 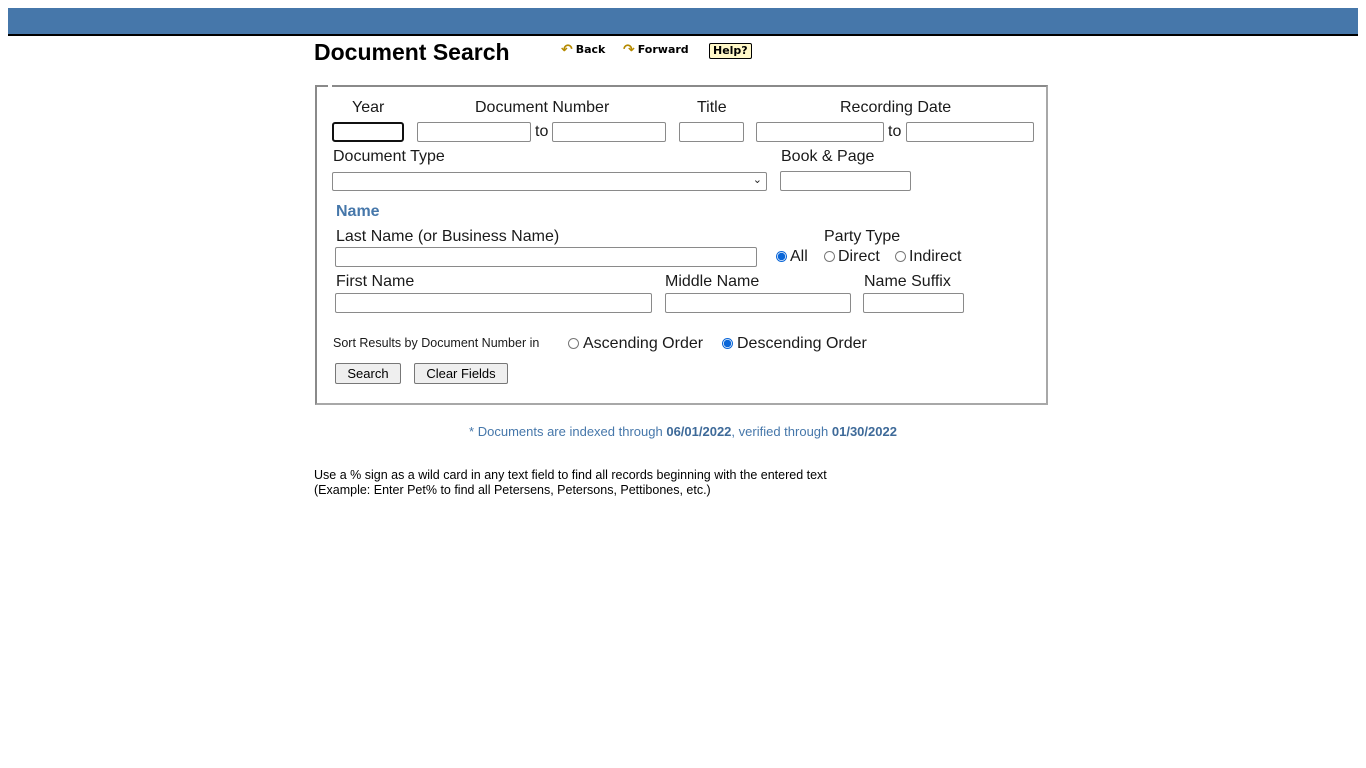 I want to click on party-type-all-label: All, so click(x=799, y=256).